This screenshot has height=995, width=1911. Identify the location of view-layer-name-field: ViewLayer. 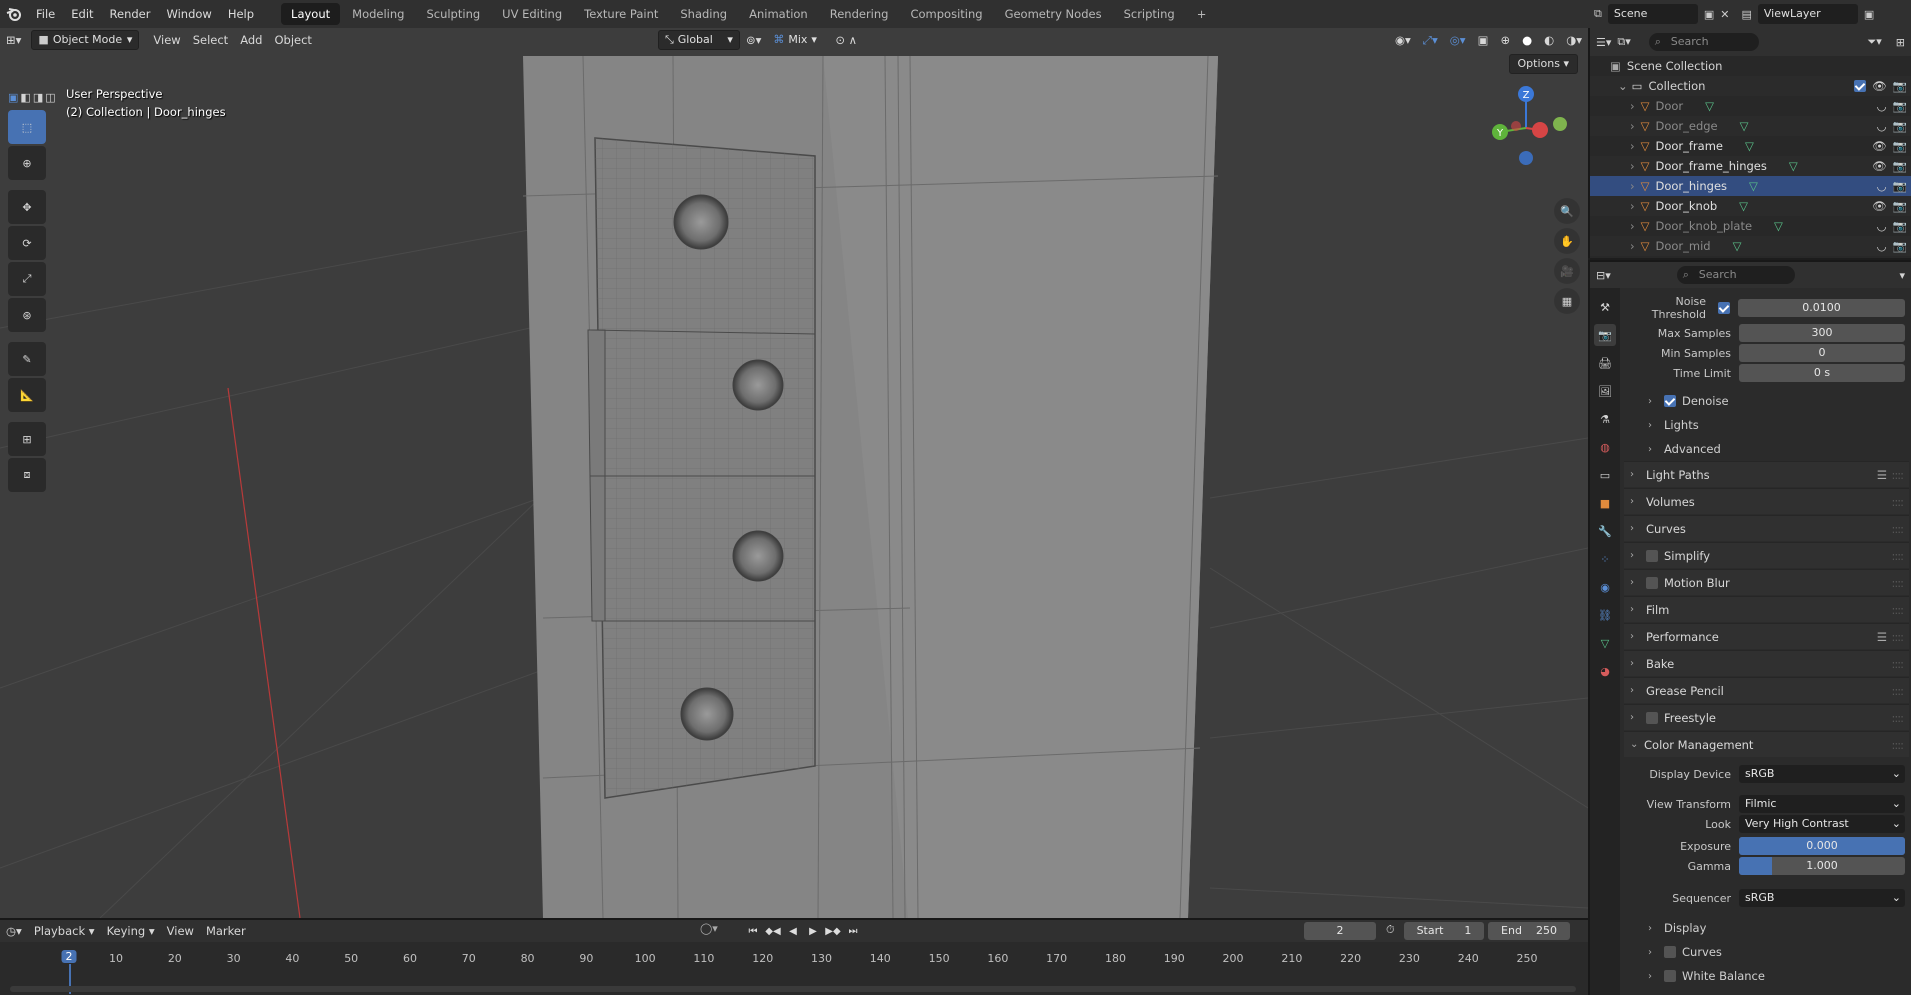
(1807, 14).